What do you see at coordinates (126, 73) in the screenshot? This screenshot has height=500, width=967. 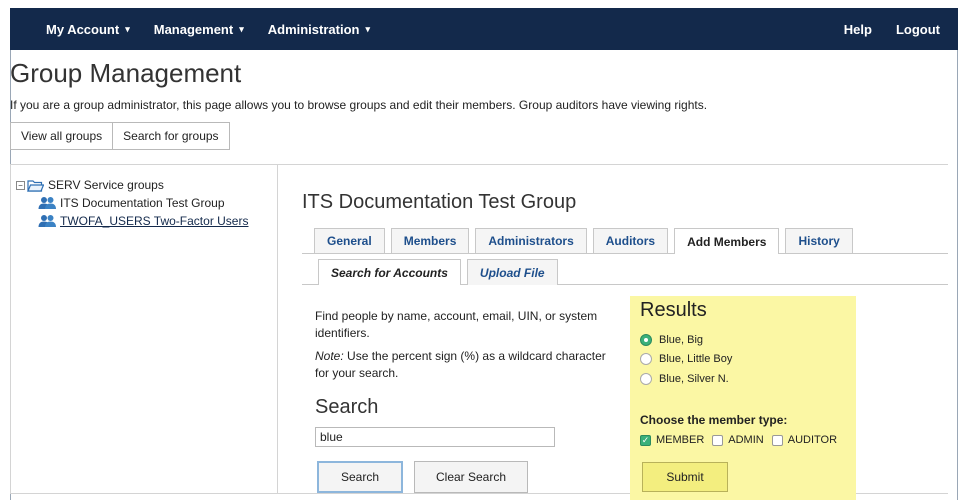 I see `page-title: Group Management` at bounding box center [126, 73].